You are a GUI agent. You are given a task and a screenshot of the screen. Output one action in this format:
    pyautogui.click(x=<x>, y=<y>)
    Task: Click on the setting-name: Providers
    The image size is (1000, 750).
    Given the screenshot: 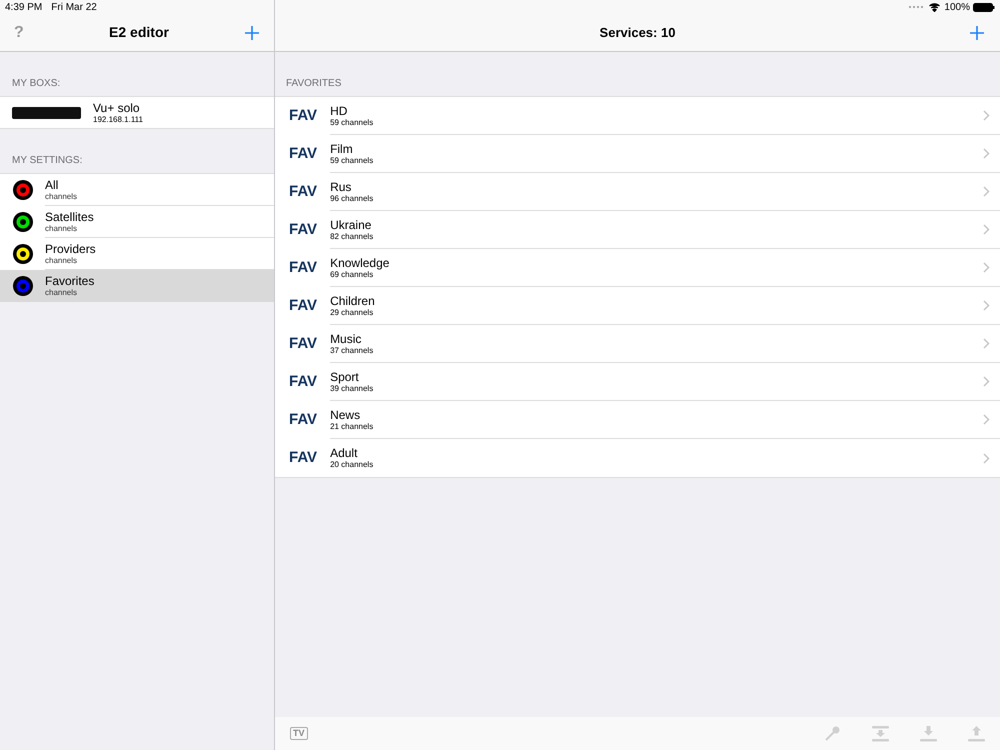 What is the action you would take?
    pyautogui.click(x=71, y=248)
    